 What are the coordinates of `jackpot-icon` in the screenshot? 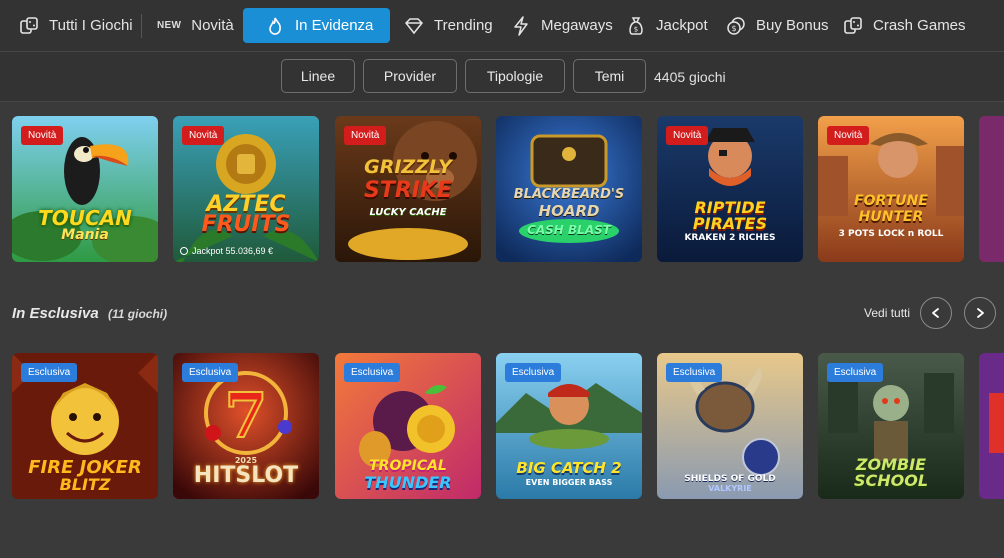 It's located at (184, 251).